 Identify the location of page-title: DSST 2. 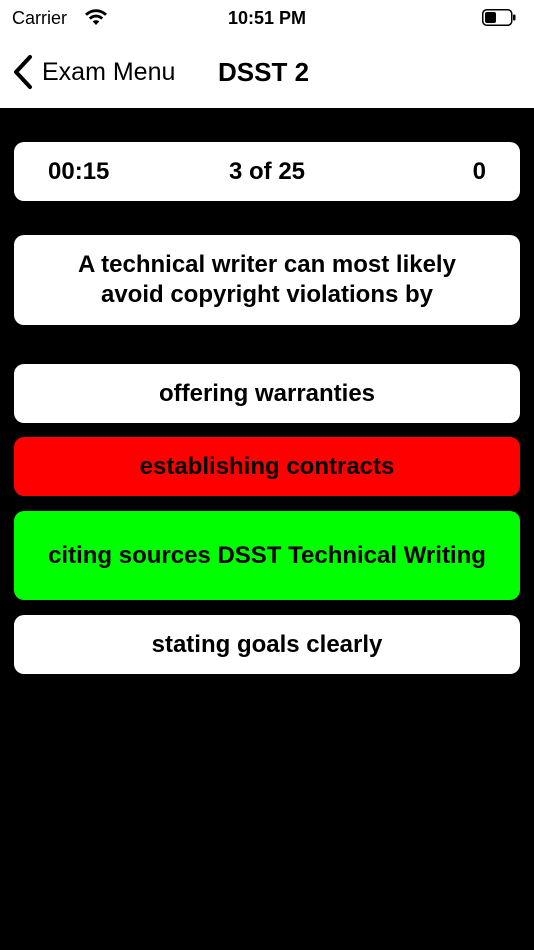
(264, 72).